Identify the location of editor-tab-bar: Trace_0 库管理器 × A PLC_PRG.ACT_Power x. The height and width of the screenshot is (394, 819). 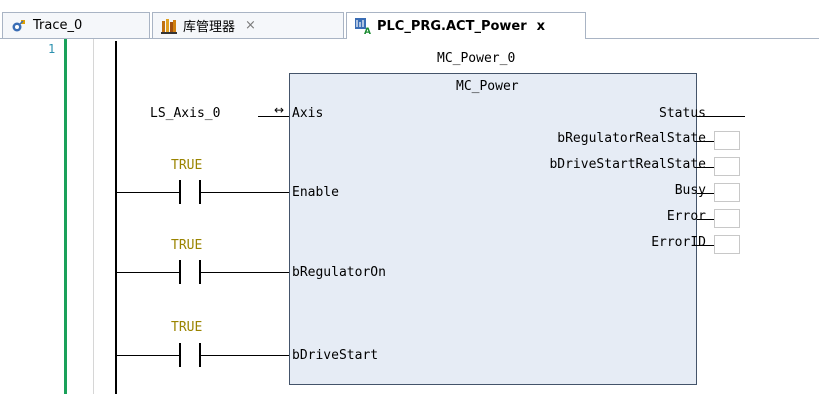
(409, 19).